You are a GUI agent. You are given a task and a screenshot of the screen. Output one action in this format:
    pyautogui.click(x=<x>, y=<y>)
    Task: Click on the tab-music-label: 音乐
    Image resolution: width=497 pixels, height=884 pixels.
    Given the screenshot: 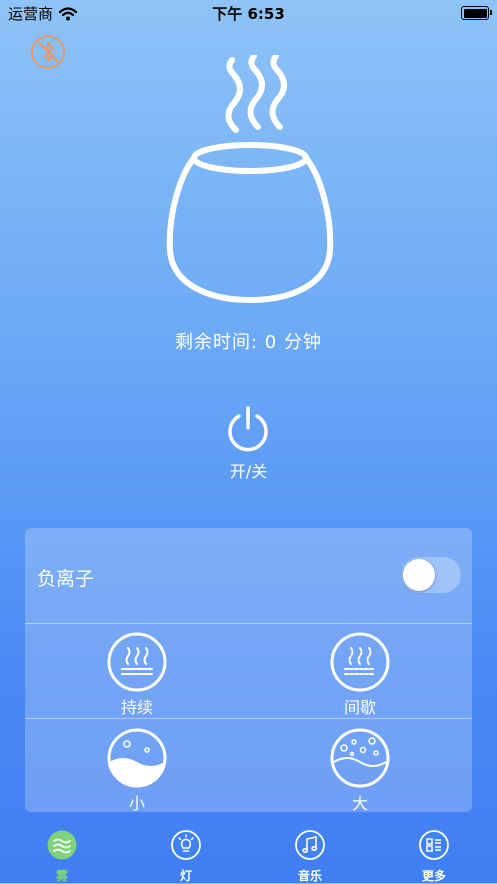 What is the action you would take?
    pyautogui.click(x=309, y=876)
    